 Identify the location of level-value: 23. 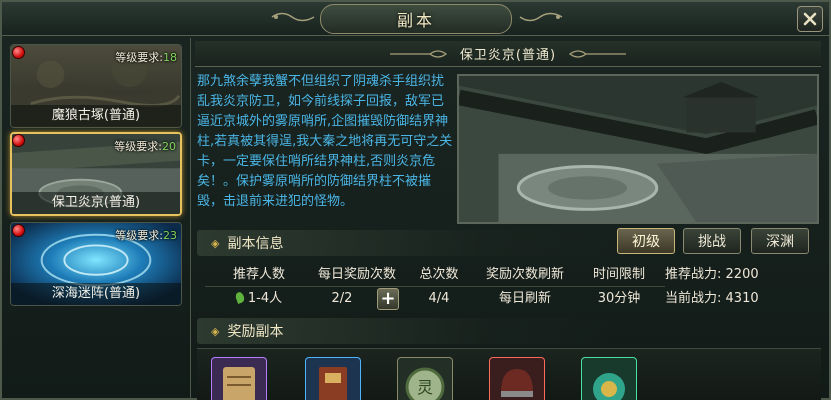
(170, 235).